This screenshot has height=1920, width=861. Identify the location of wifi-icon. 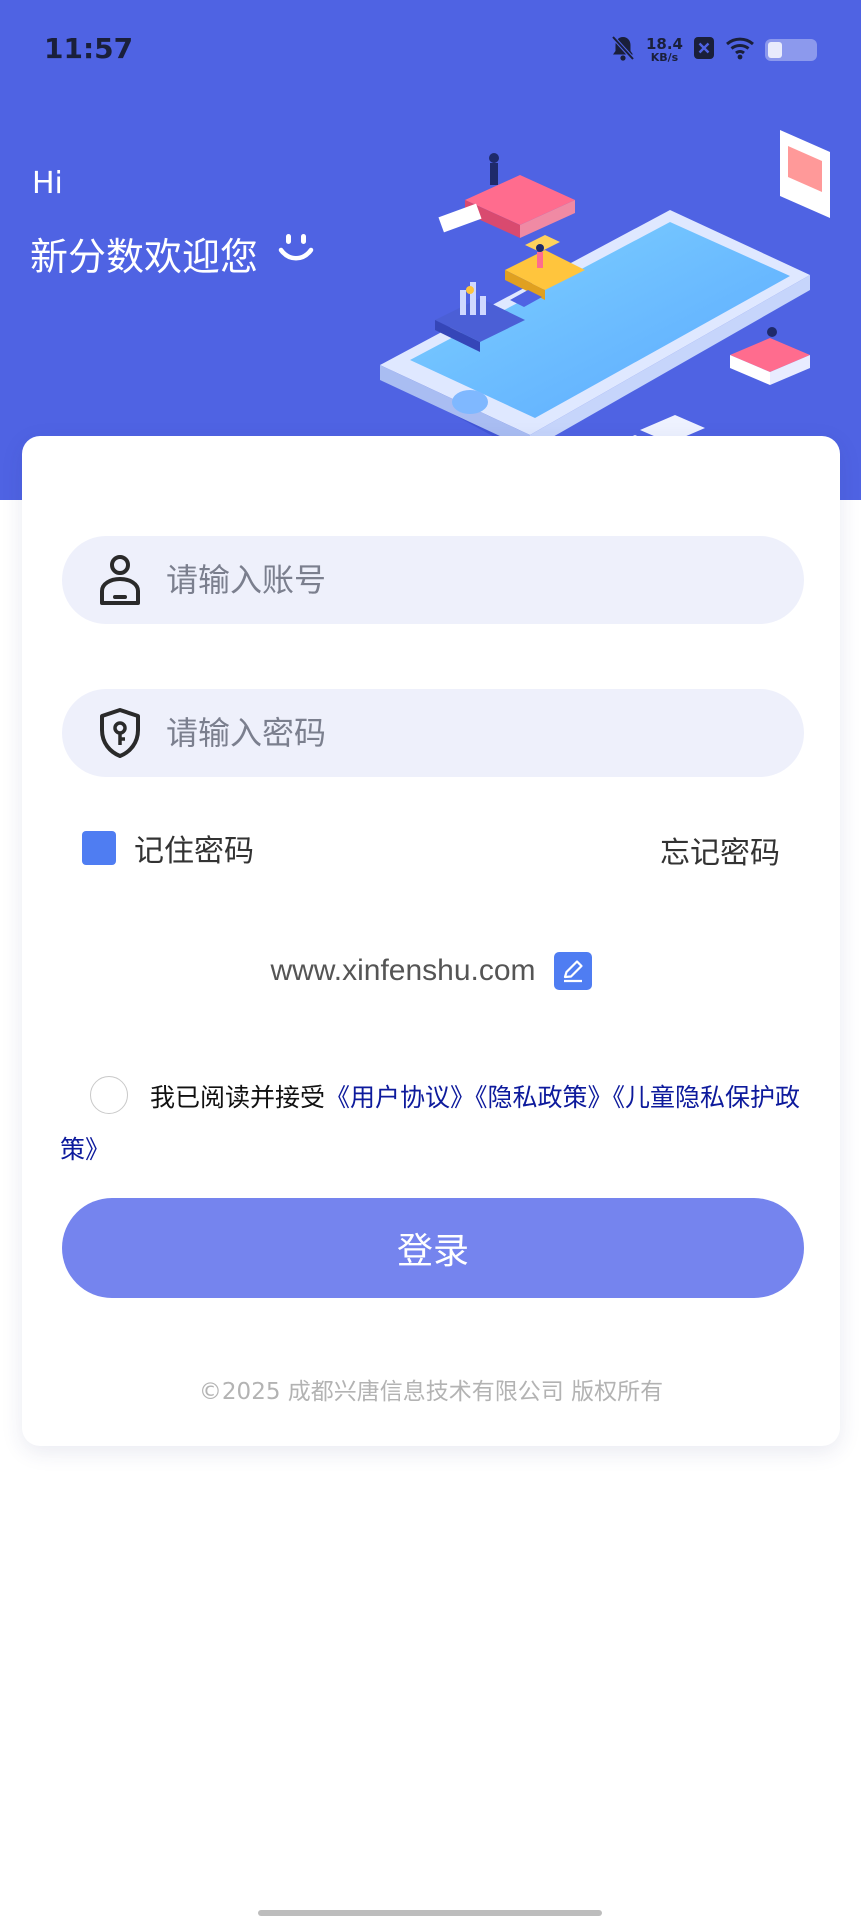
(740, 50).